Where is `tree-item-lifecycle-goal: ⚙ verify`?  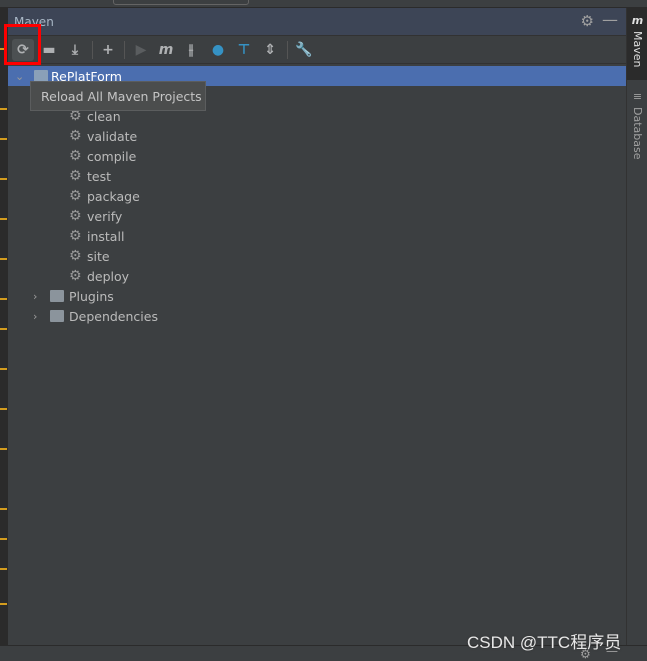 tree-item-lifecycle-goal: ⚙ verify is located at coordinates (317, 216).